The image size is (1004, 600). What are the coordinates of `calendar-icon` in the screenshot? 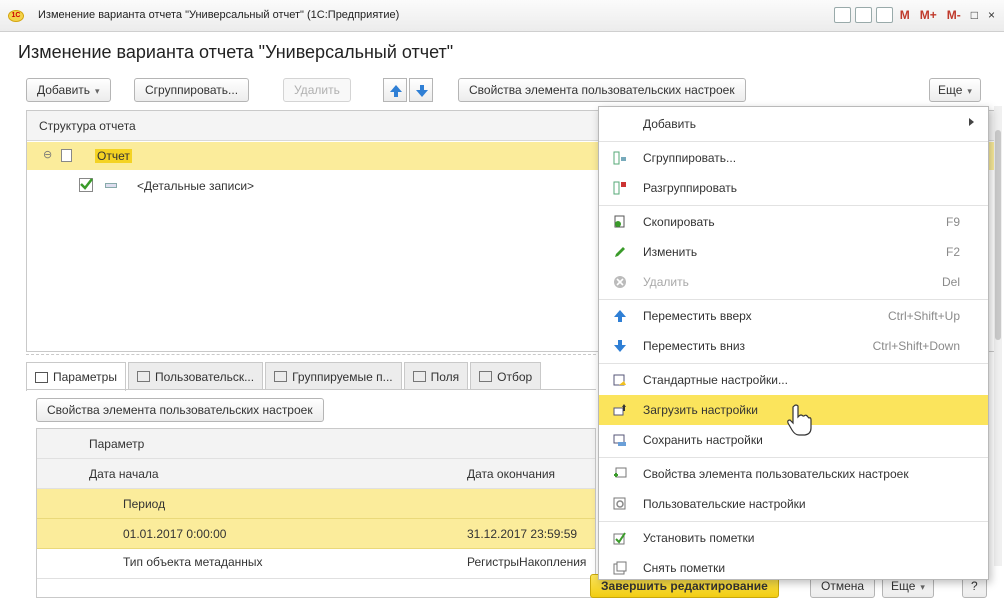 It's located at (884, 15).